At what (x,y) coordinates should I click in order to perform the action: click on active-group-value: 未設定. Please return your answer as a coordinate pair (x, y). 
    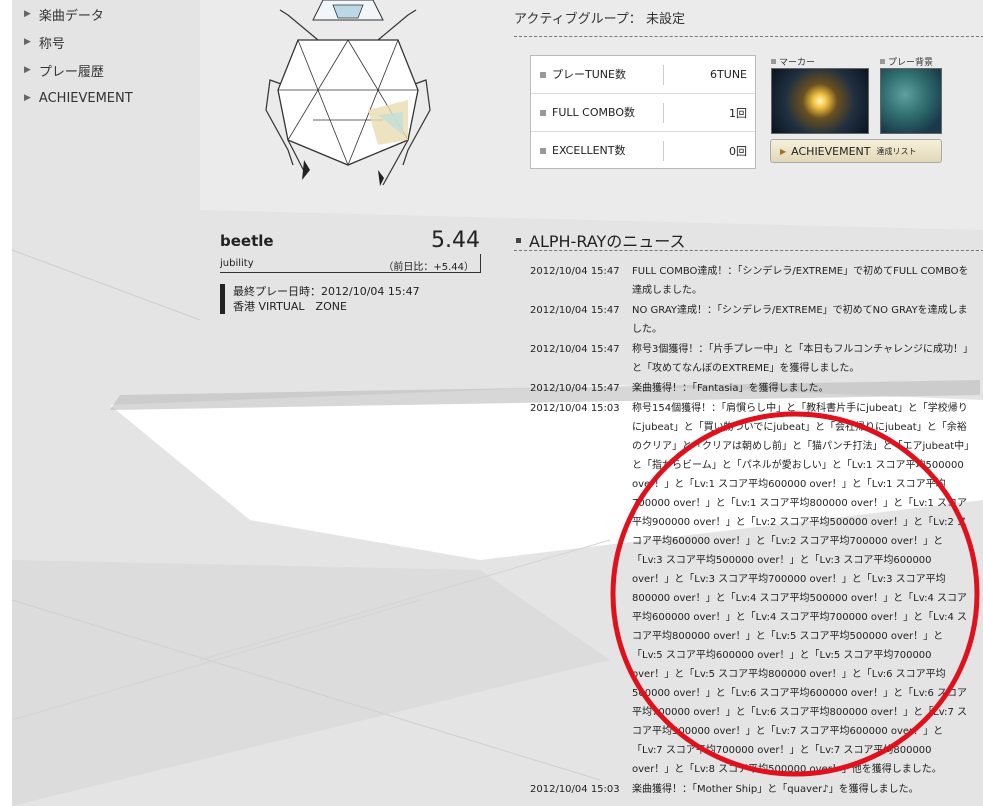
    Looking at the image, I should click on (665, 19).